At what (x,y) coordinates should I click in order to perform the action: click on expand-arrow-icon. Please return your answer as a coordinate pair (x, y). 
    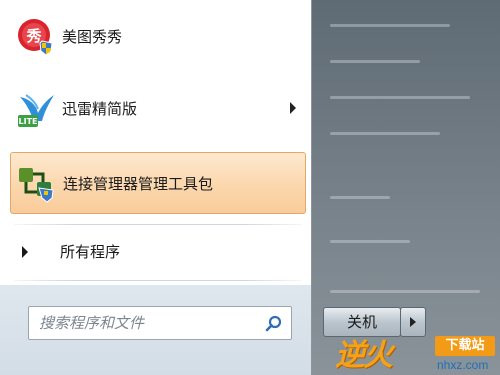
    Looking at the image, I should click on (25, 252).